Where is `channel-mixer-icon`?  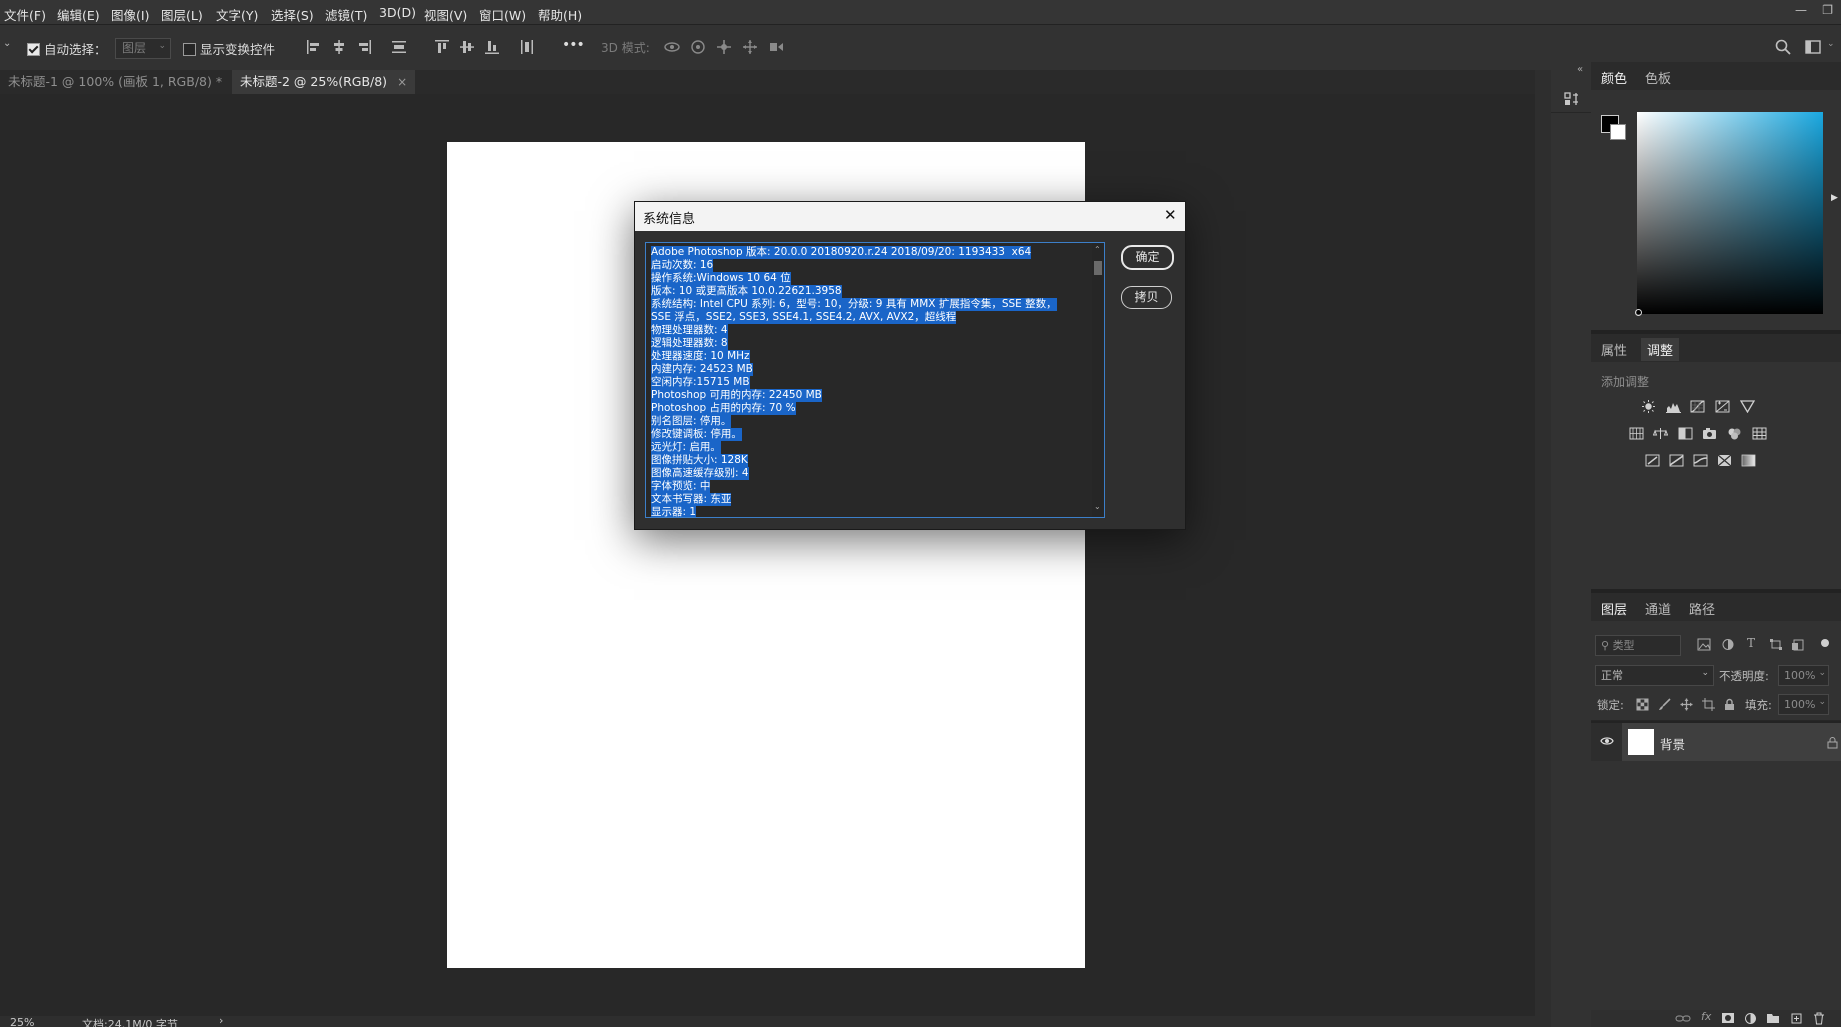 channel-mixer-icon is located at coordinates (1734, 433).